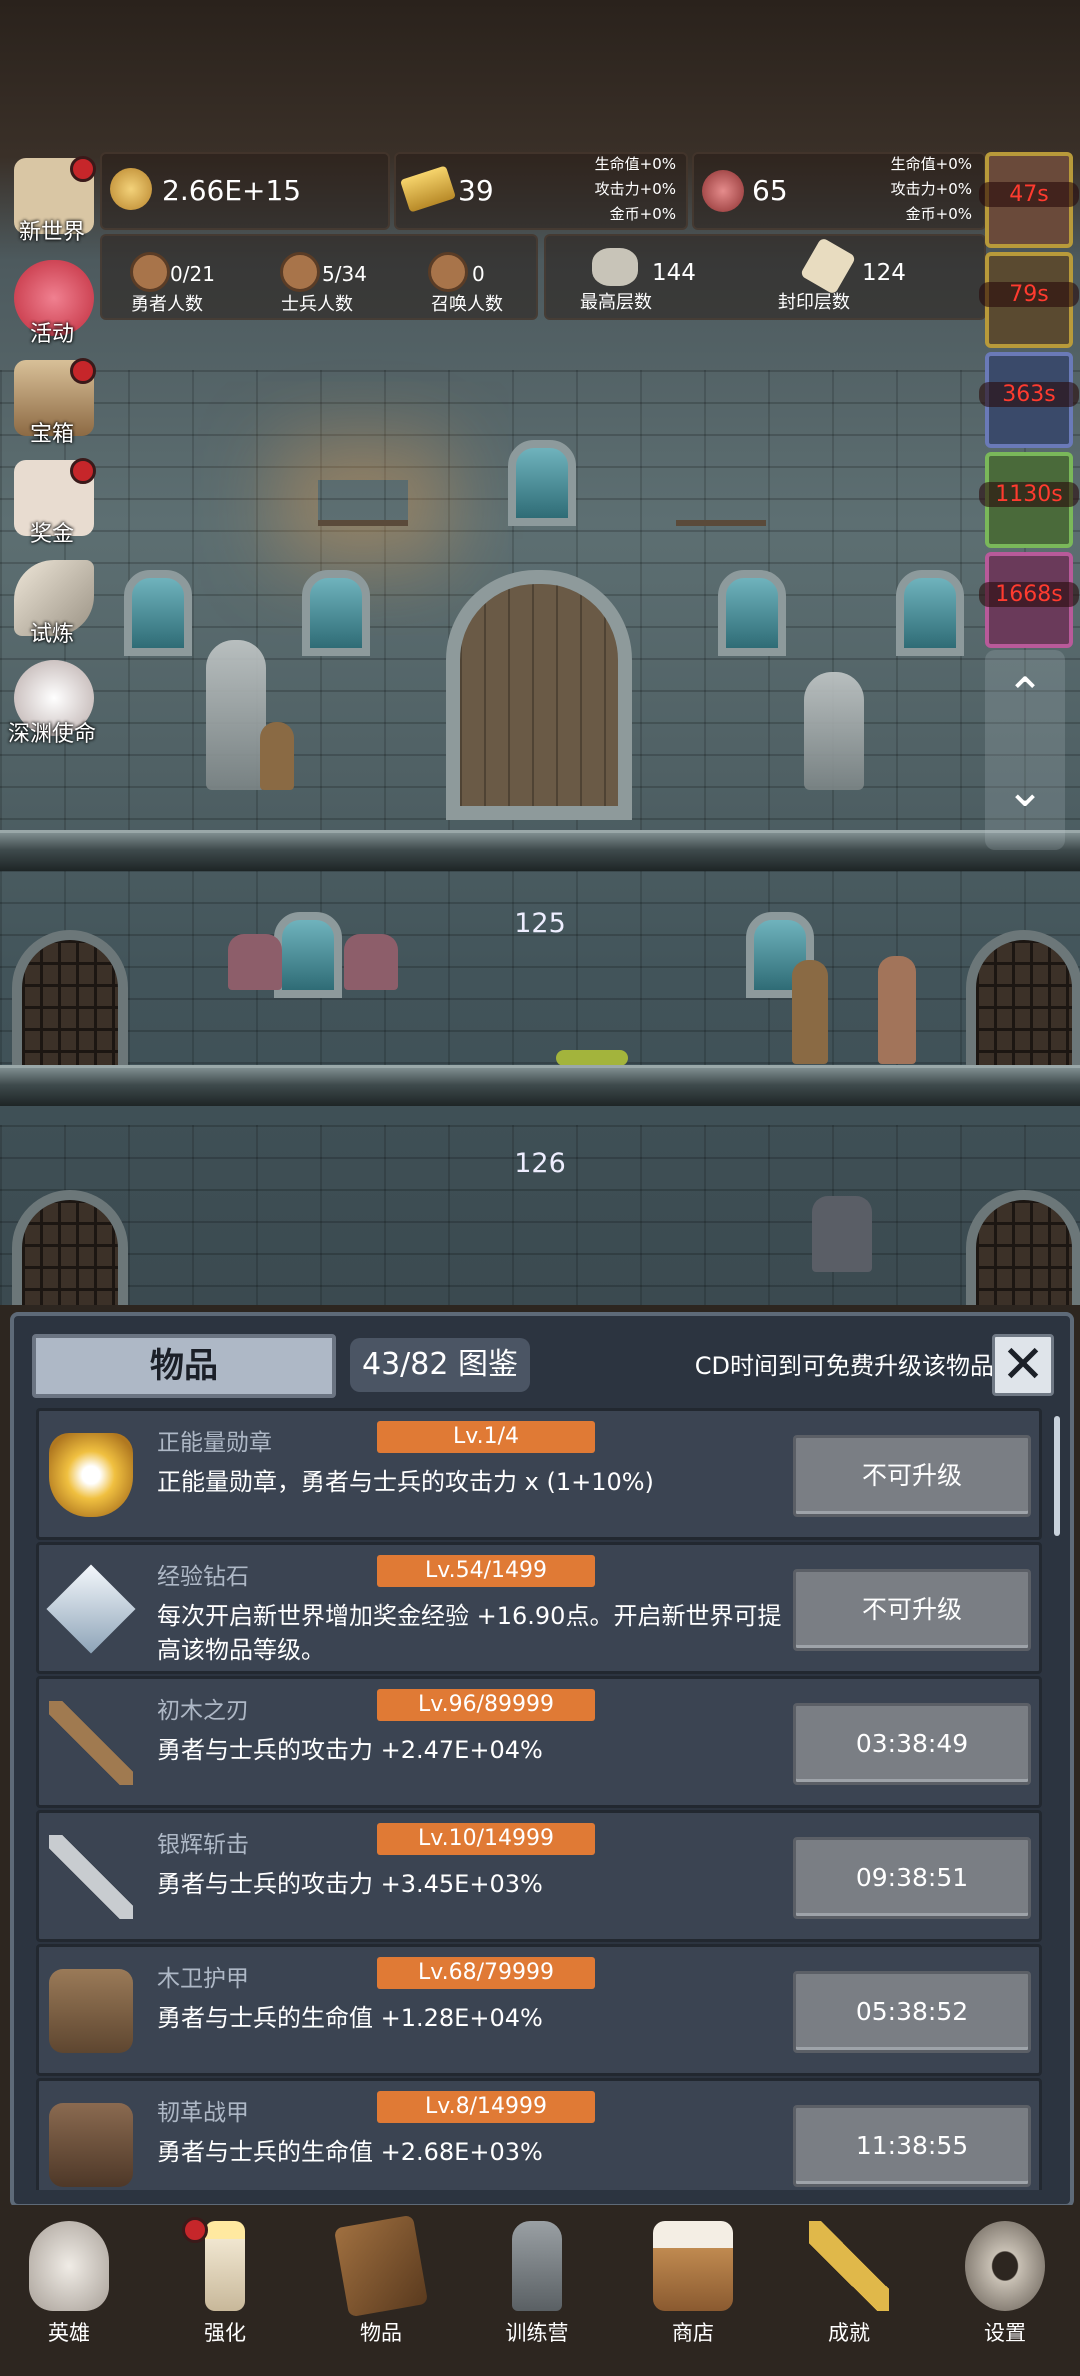 The height and width of the screenshot is (2376, 1080). I want to click on gold-bar-icon, so click(428, 189).